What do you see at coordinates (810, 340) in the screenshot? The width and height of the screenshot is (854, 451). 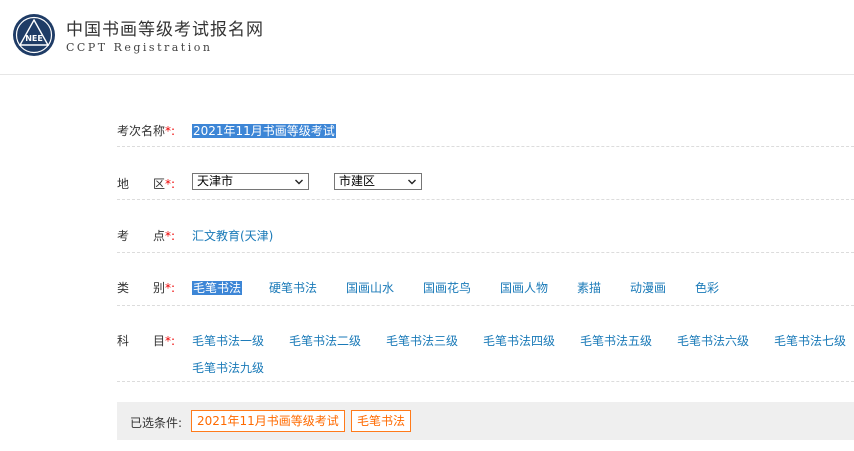 I see `subject-option: 毛笔书法七级` at bounding box center [810, 340].